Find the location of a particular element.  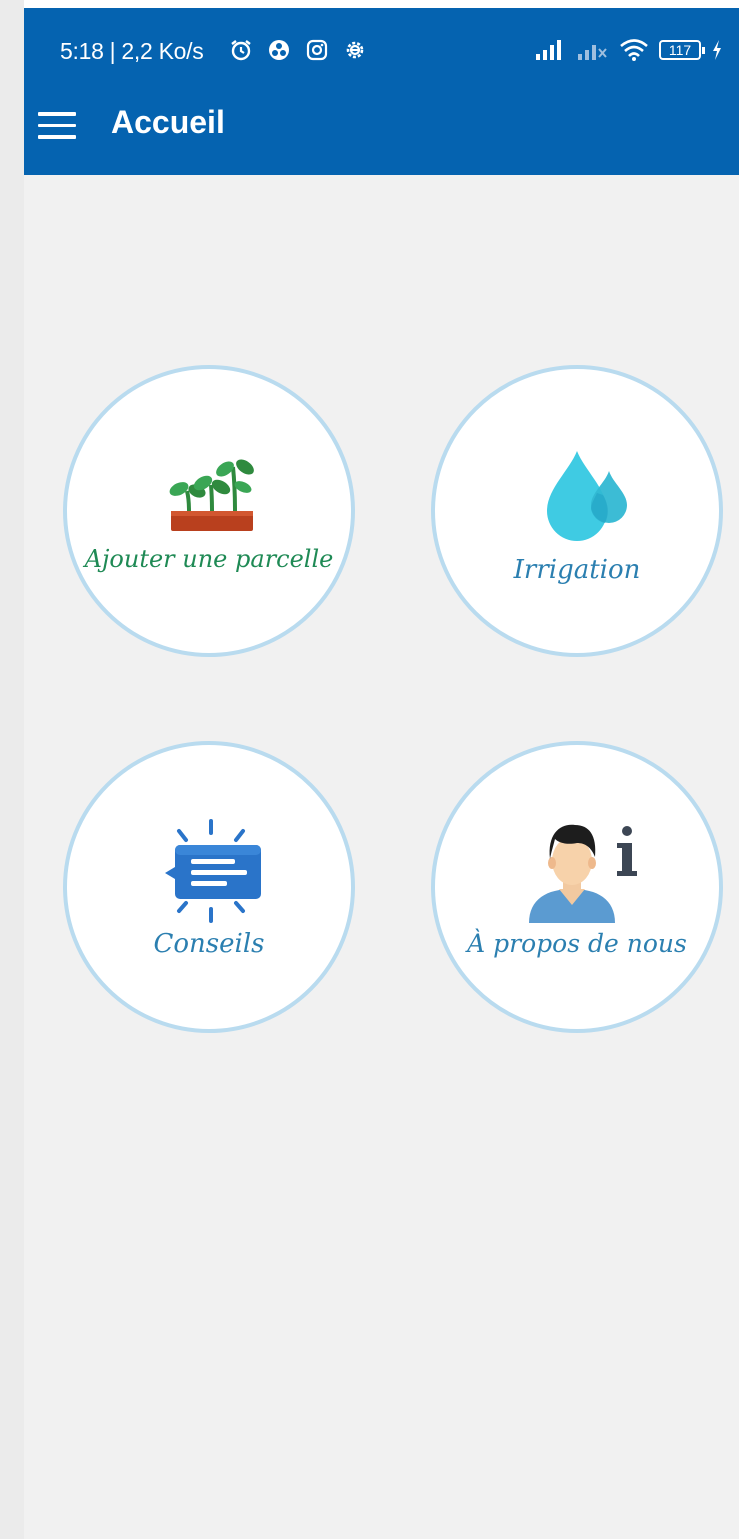

status-icons-left is located at coordinates (298, 50).